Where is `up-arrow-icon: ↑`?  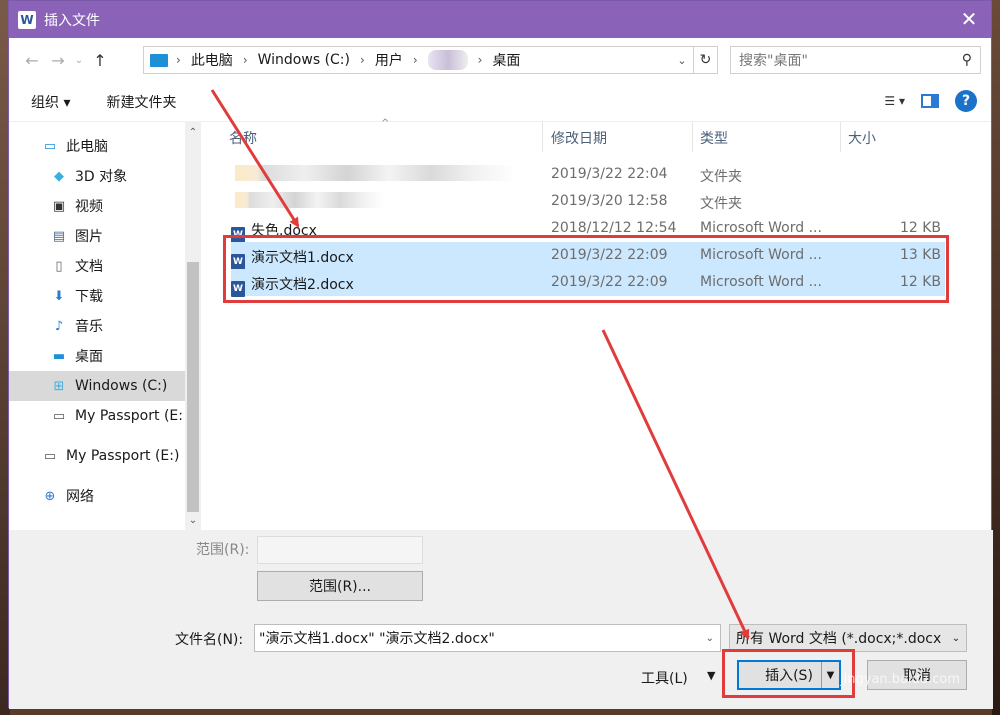 up-arrow-icon: ↑ is located at coordinates (100, 60).